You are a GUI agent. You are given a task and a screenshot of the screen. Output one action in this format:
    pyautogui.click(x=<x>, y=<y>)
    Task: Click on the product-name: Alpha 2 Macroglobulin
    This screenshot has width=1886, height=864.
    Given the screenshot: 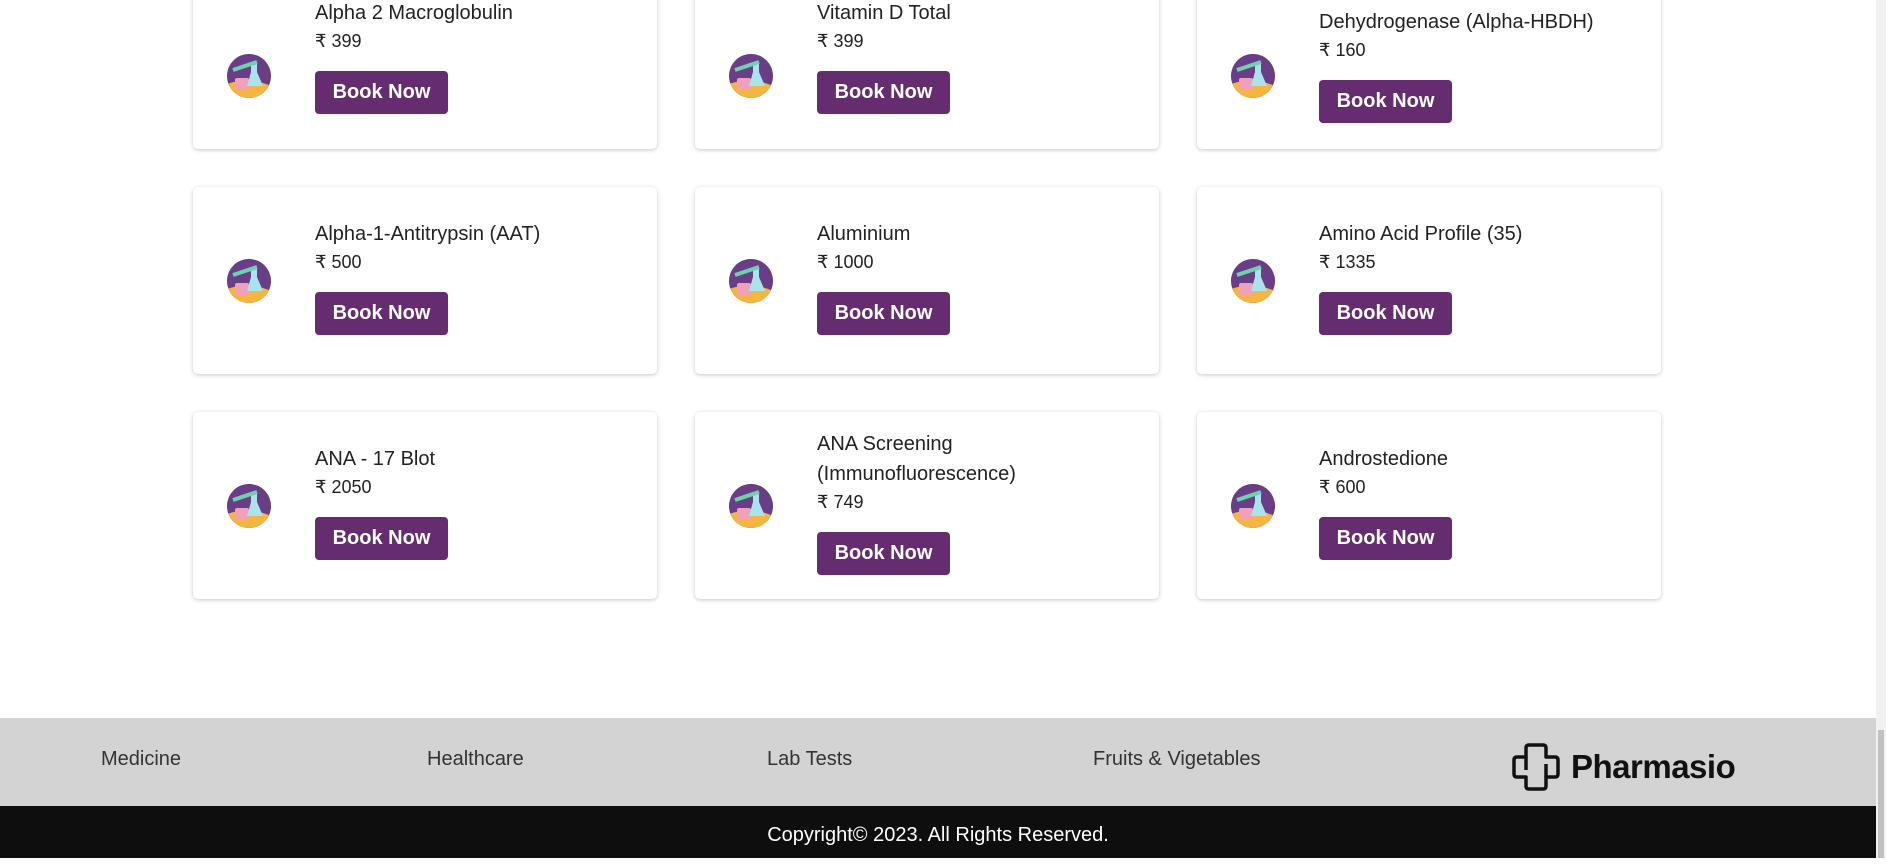 What is the action you would take?
    pyautogui.click(x=414, y=13)
    